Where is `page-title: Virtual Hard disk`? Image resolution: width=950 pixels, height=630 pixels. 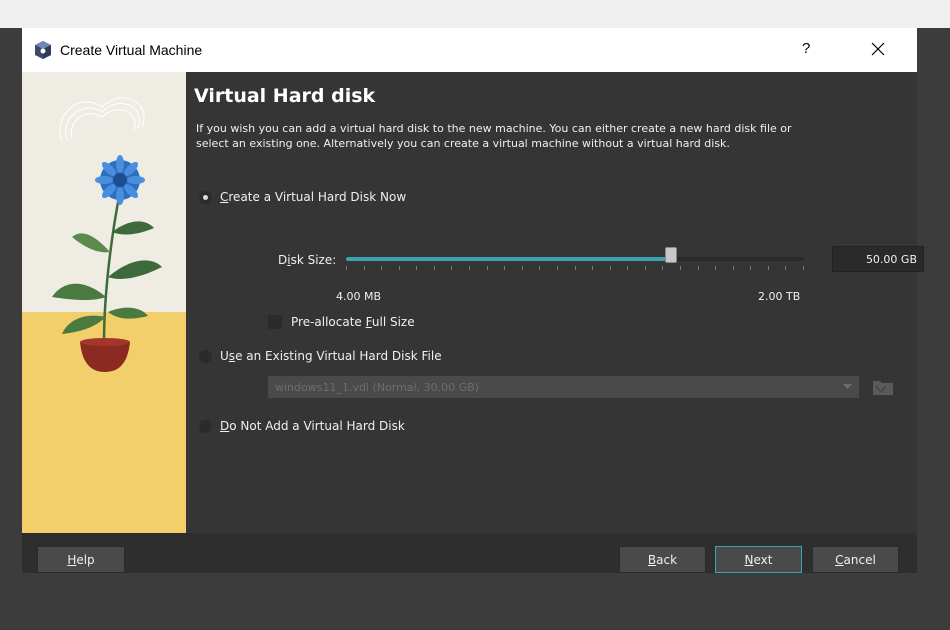 page-title: Virtual Hard disk is located at coordinates (285, 96).